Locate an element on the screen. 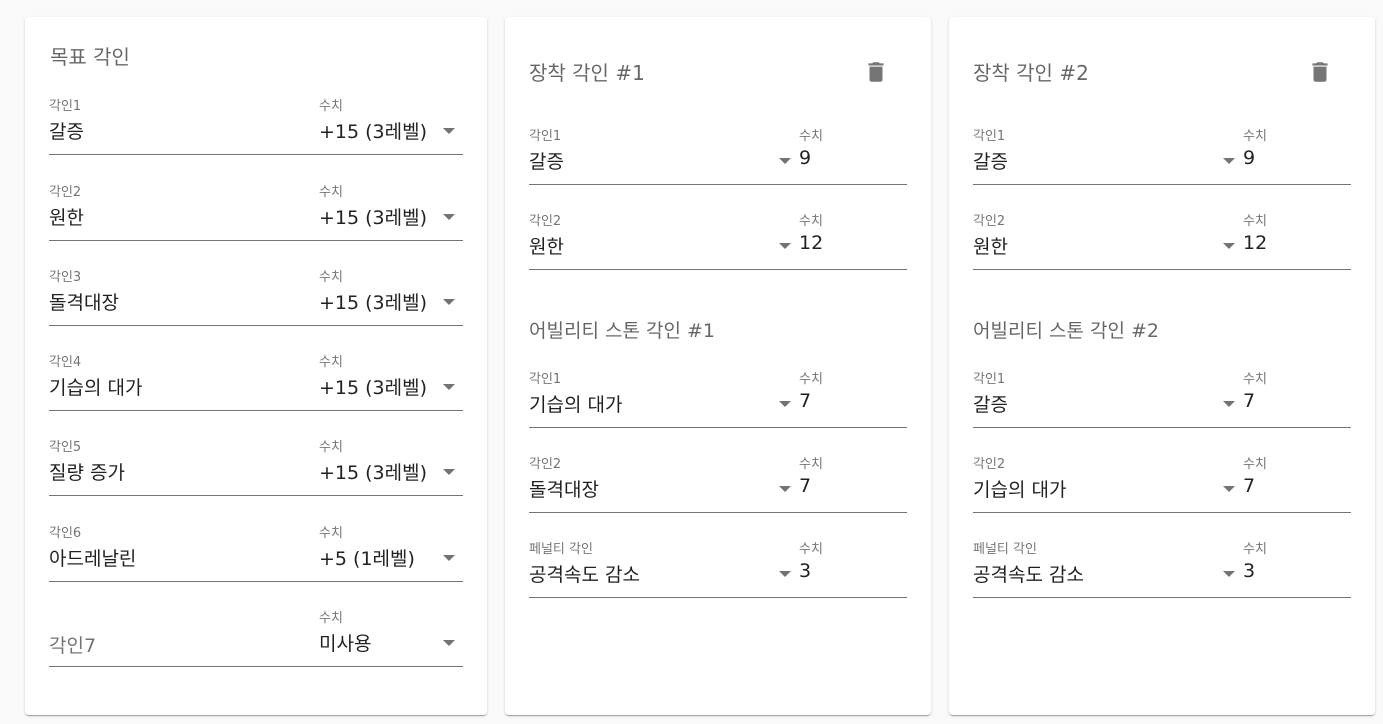 This screenshot has height=724, width=1383. engraving-select: 각인6 아드레날린 is located at coordinates (179, 552).